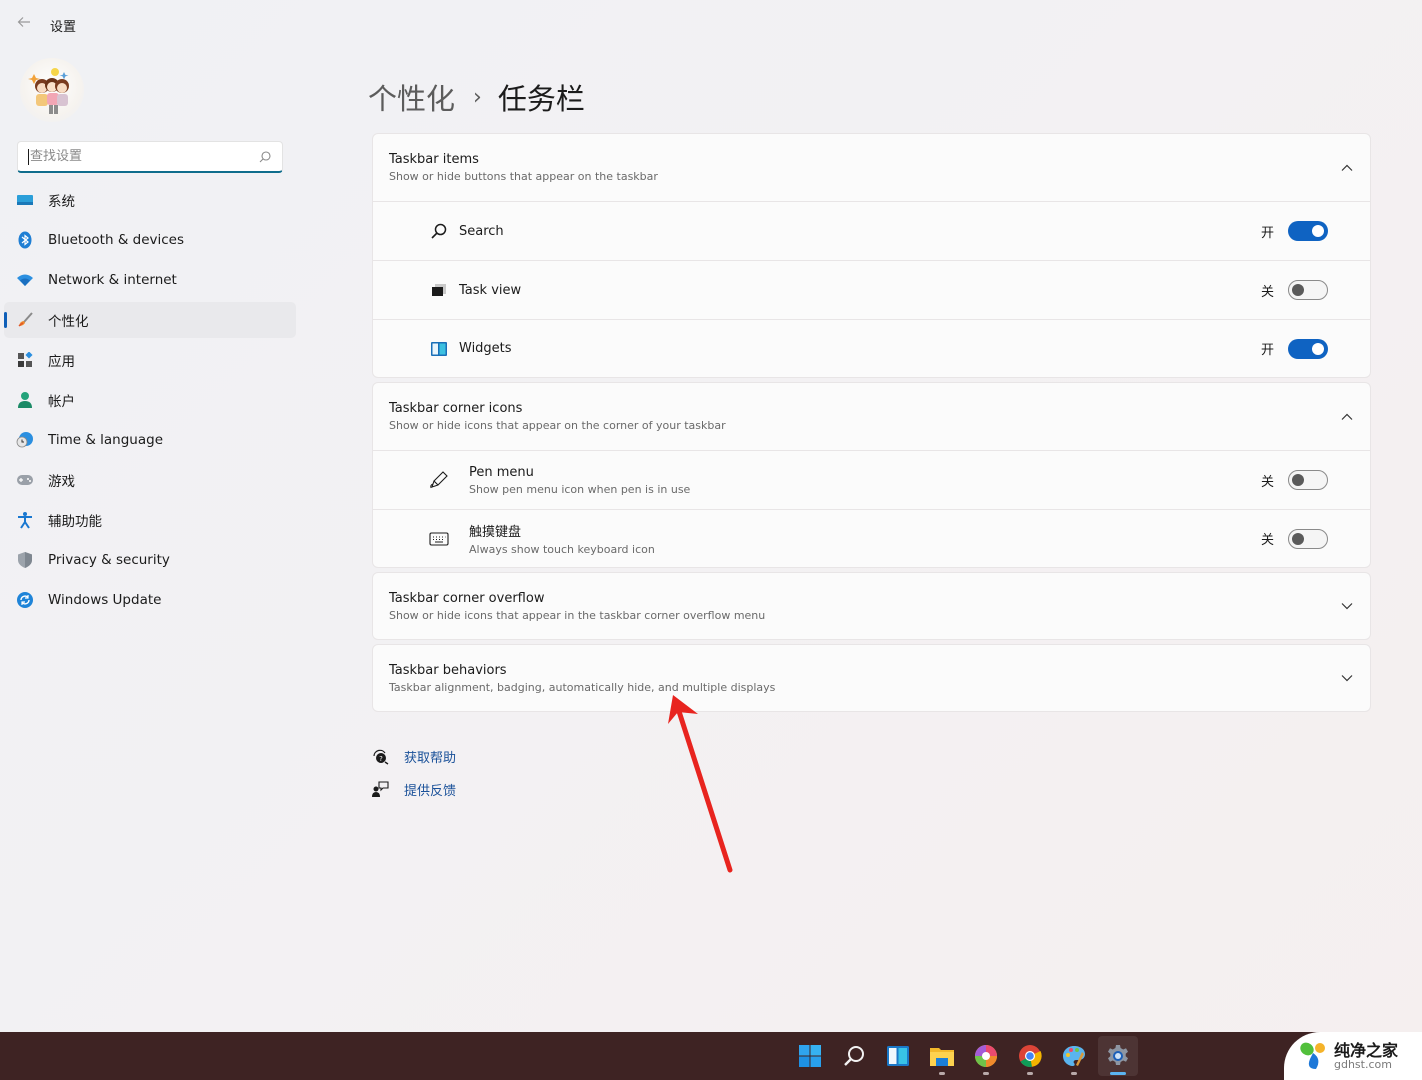 The height and width of the screenshot is (1080, 1422). I want to click on watermark-domain: gdhst.com, so click(1363, 1064).